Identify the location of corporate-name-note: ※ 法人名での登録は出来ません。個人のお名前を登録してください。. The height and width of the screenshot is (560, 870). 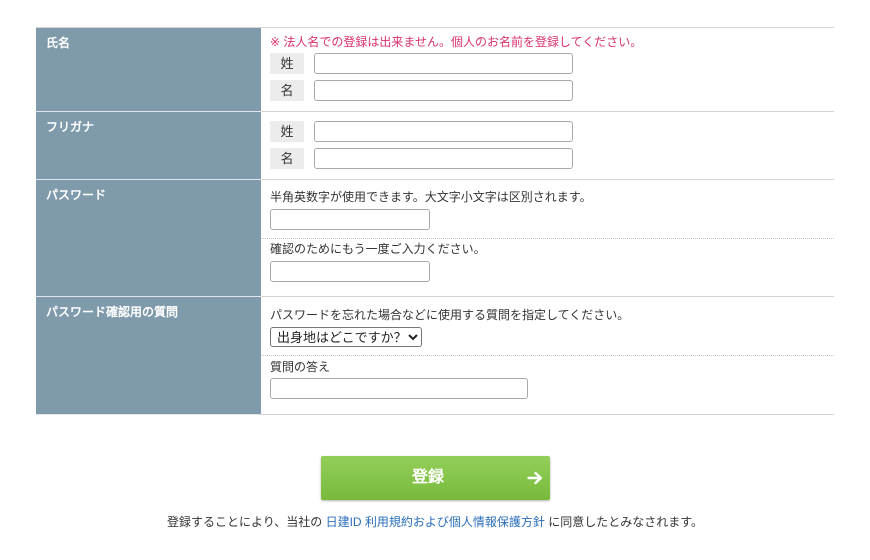
(456, 42).